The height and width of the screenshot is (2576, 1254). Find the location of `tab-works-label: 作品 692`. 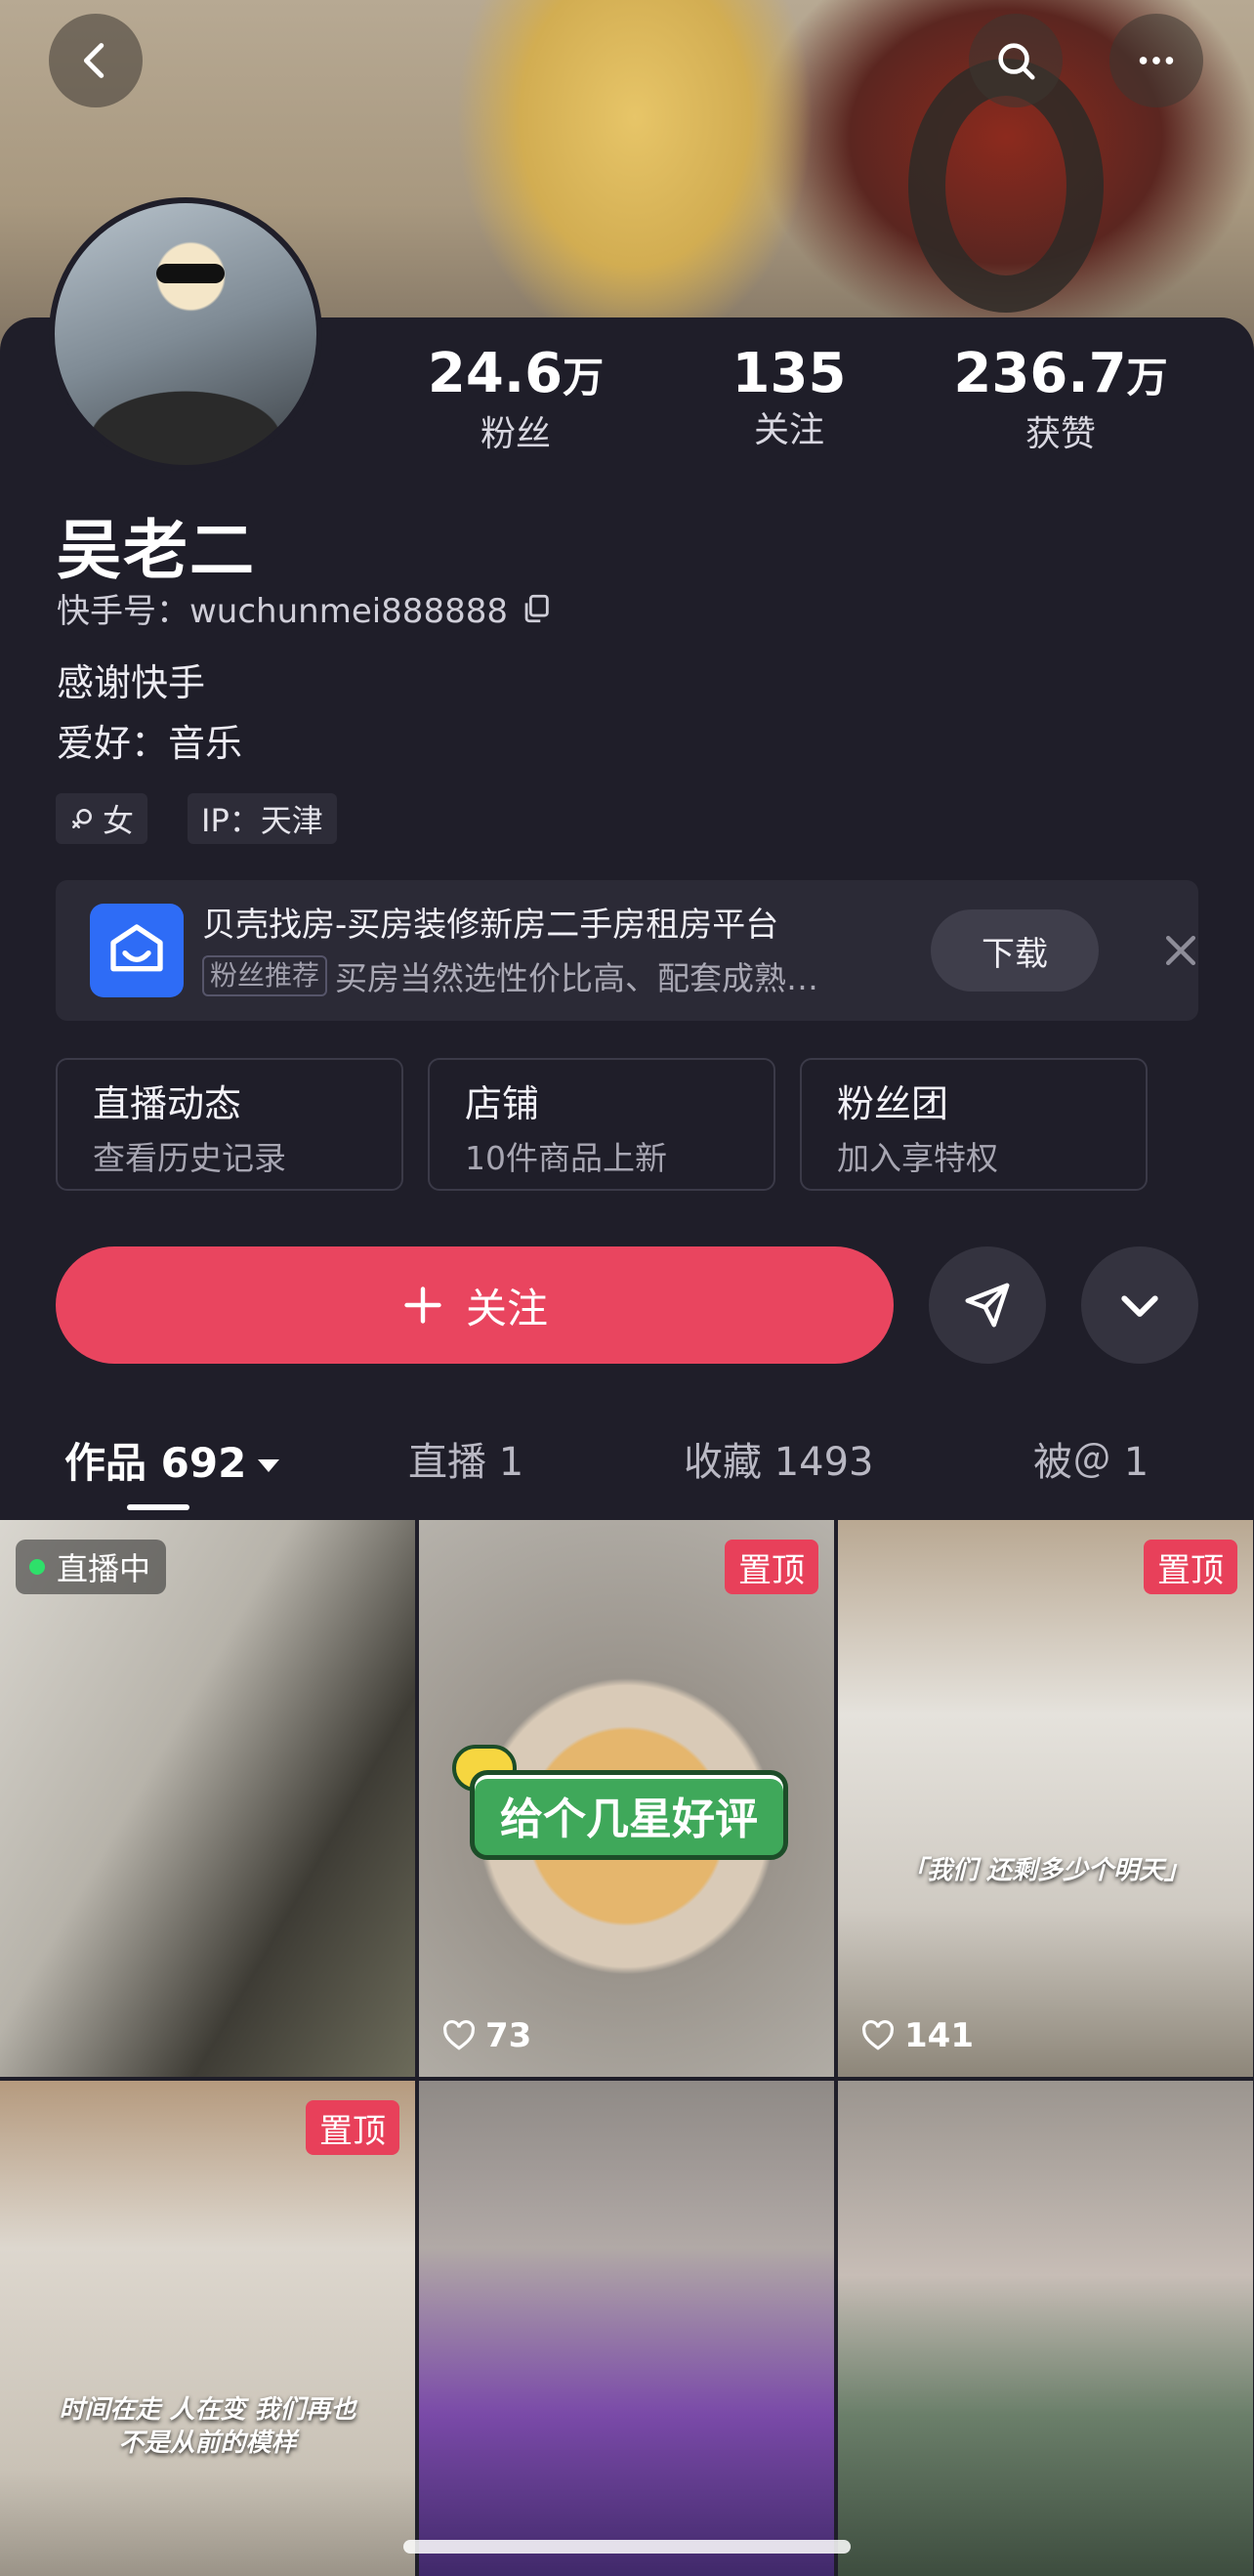

tab-works-label: 作品 692 is located at coordinates (156, 1463).